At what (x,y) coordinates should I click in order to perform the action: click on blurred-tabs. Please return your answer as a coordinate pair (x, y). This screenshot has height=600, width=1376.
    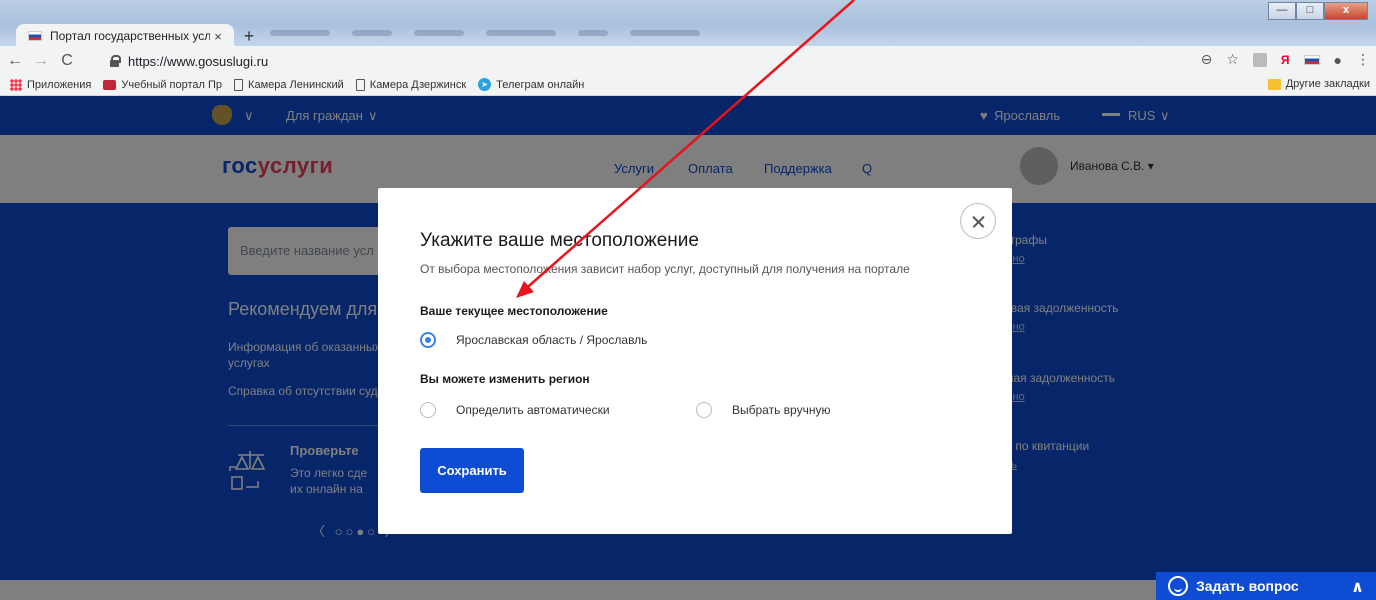
    Looking at the image, I should click on (520, 35).